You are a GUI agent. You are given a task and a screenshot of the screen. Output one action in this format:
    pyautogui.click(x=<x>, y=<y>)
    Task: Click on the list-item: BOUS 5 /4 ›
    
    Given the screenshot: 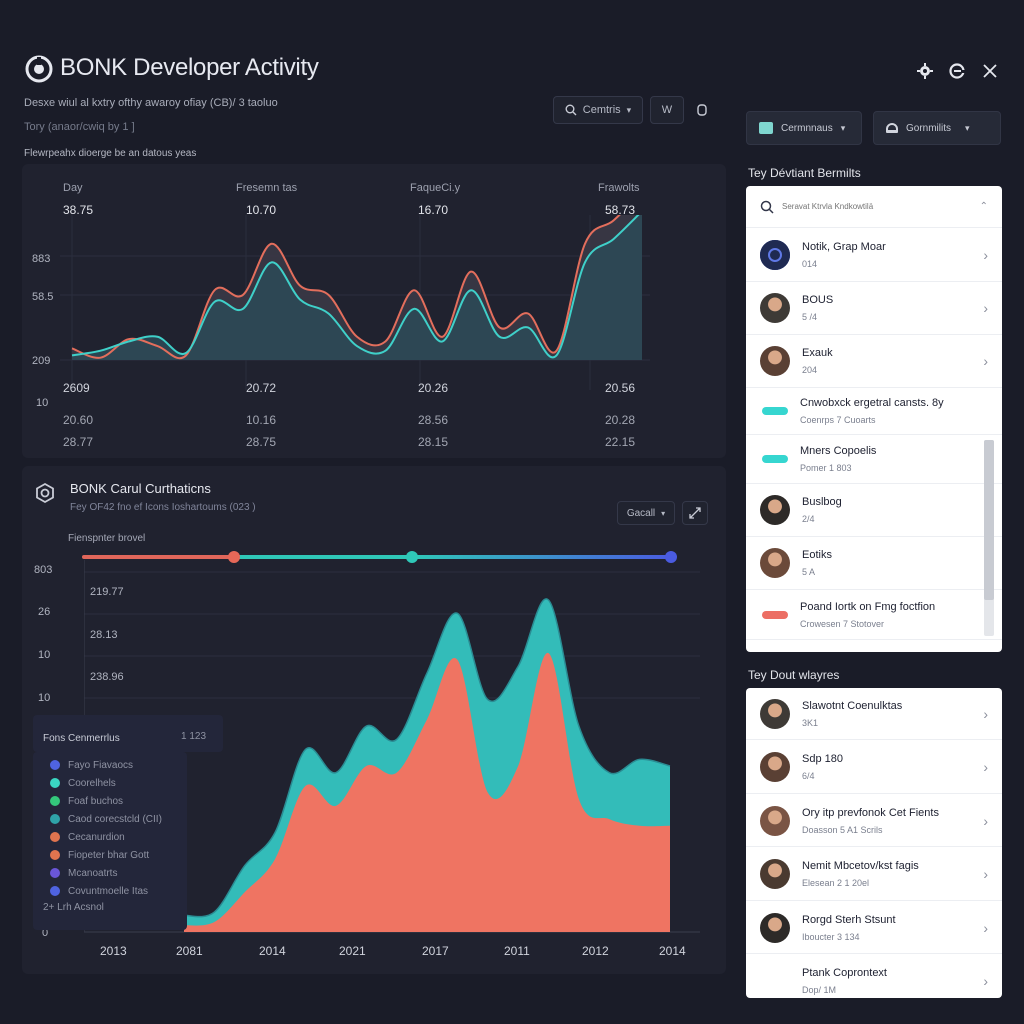 What is the action you would take?
    pyautogui.click(x=874, y=308)
    